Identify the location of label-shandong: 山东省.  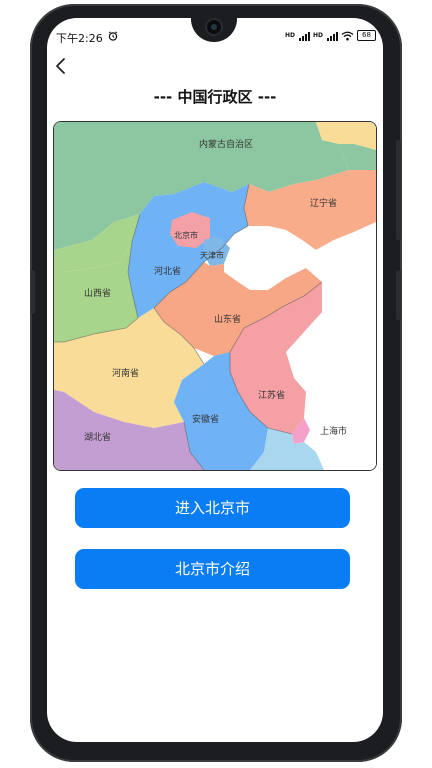
(227, 319).